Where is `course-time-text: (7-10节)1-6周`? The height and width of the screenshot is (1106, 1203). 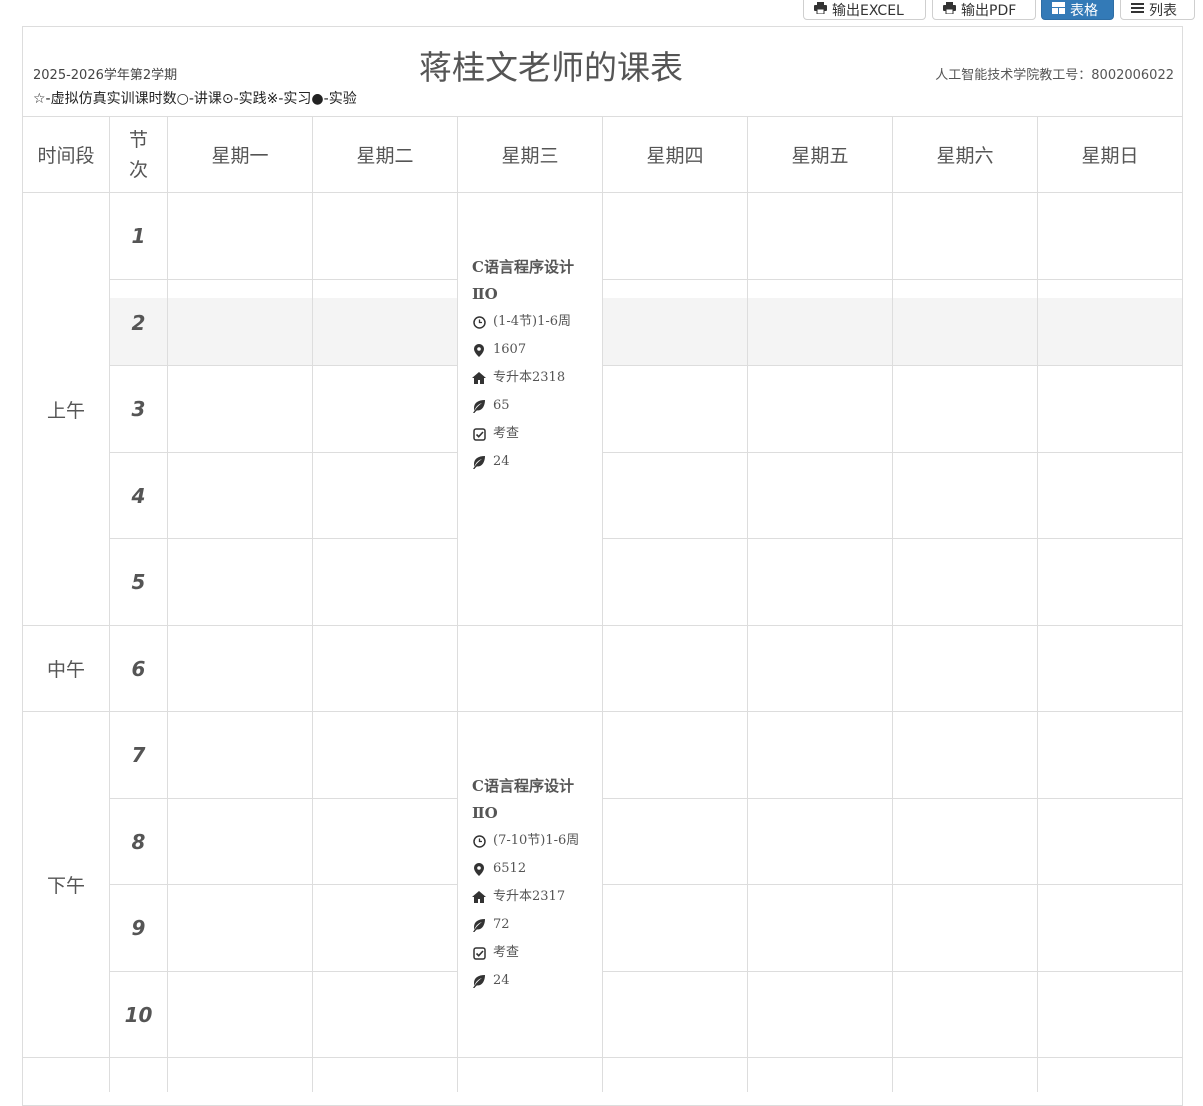
course-time-text: (7-10节)1-6周 is located at coordinates (536, 840).